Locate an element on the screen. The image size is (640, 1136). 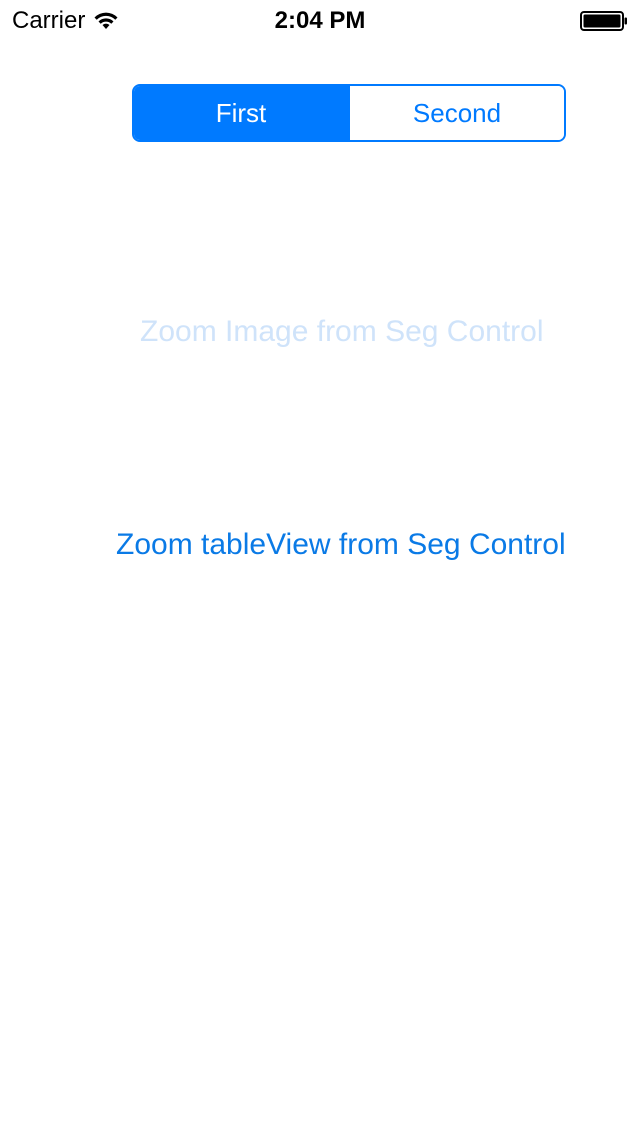
segment-first: First is located at coordinates (242, 113).